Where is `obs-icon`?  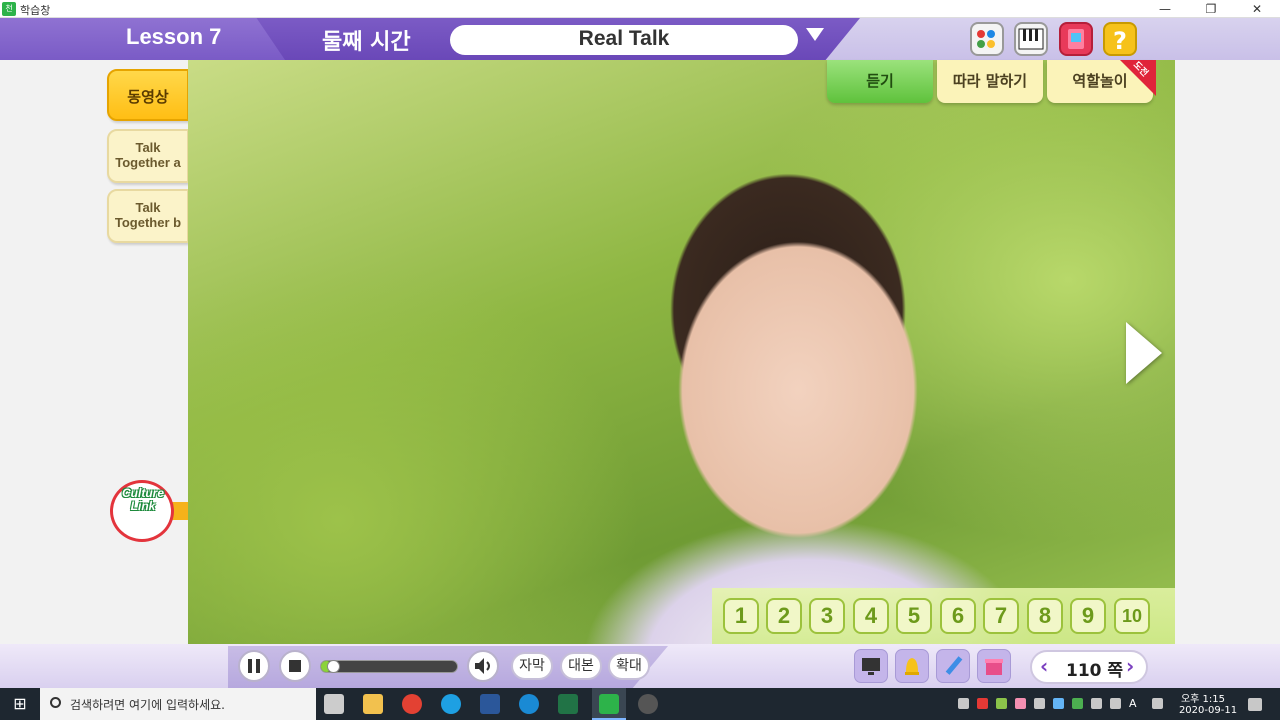
obs-icon is located at coordinates (648, 704).